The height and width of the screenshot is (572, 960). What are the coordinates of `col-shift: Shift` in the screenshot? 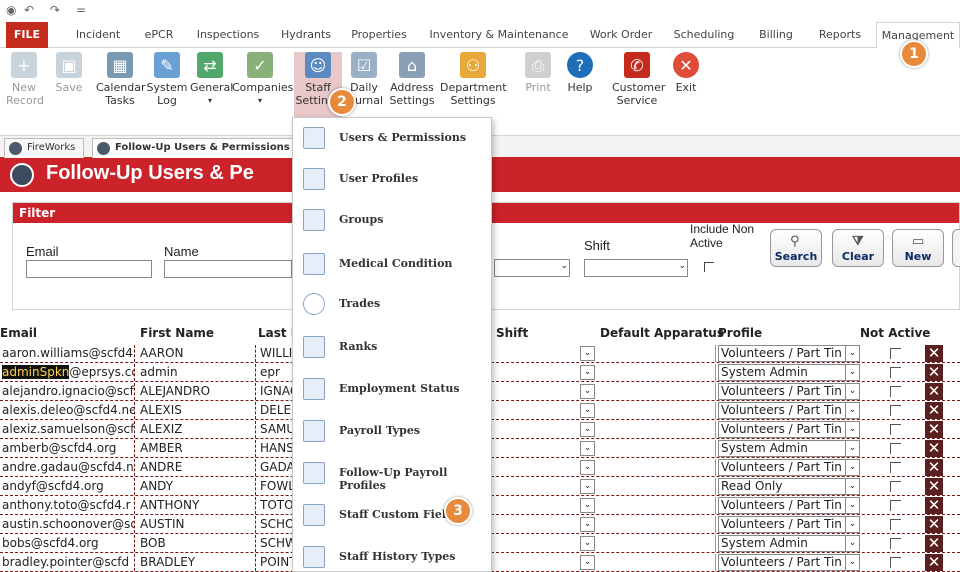 It's located at (512, 333).